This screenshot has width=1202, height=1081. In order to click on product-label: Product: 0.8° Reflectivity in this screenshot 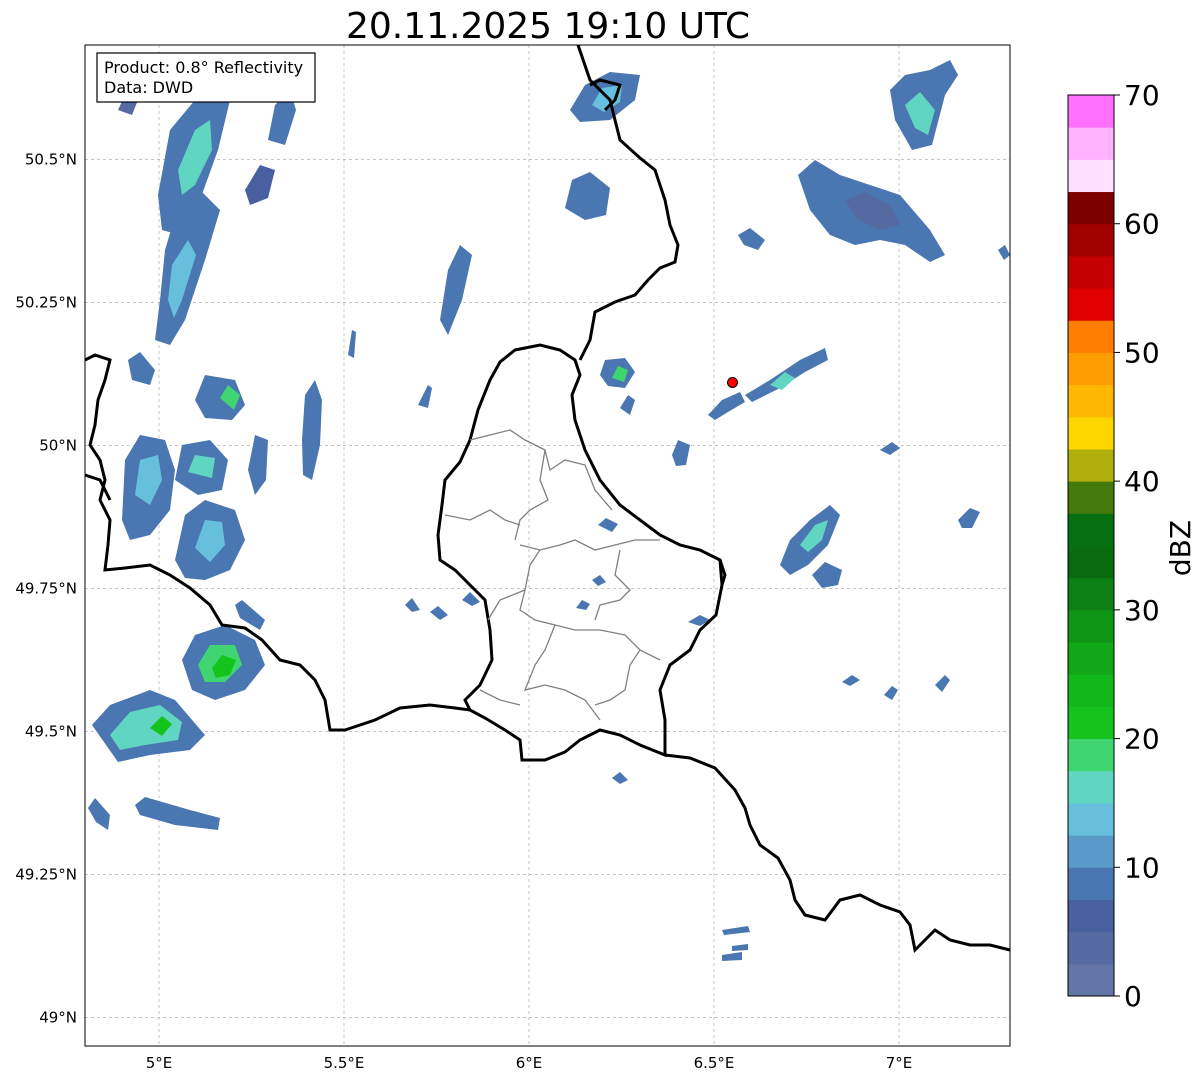, I will do `click(203, 67)`.